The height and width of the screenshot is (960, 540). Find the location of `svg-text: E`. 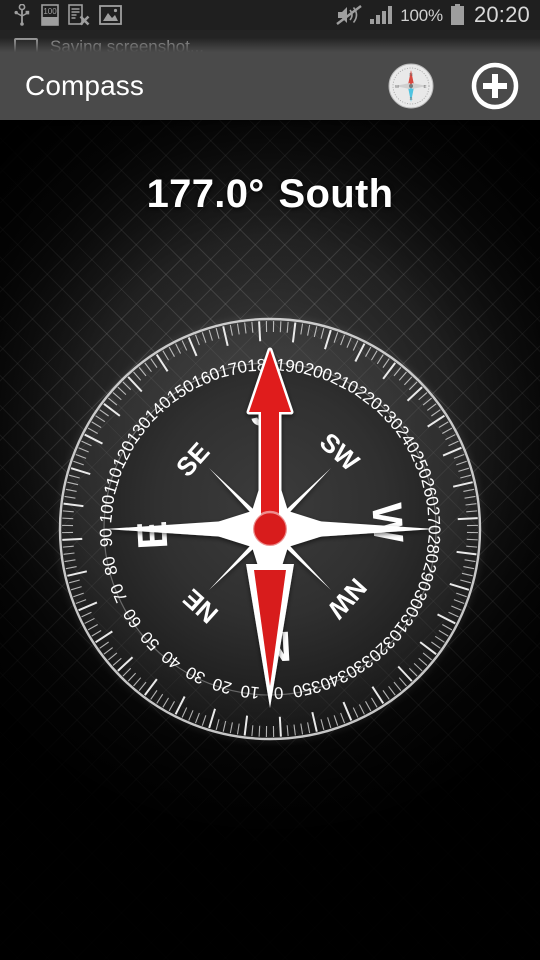

svg-text: E is located at coordinates (424, 86).